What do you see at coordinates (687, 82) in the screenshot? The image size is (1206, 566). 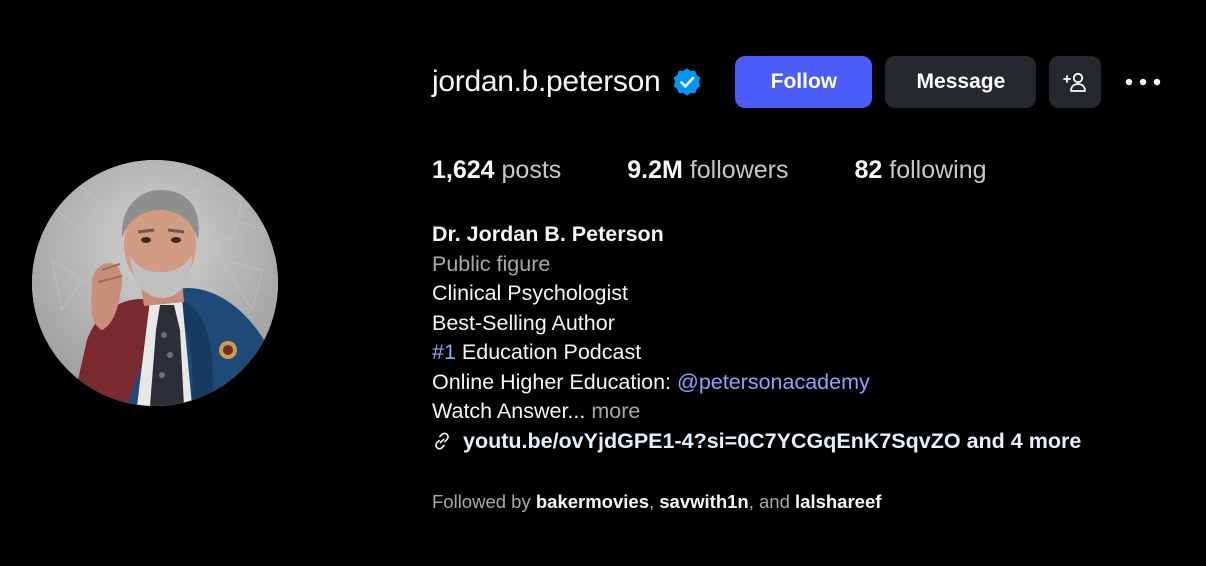 I see `verified-badge-icon` at bounding box center [687, 82].